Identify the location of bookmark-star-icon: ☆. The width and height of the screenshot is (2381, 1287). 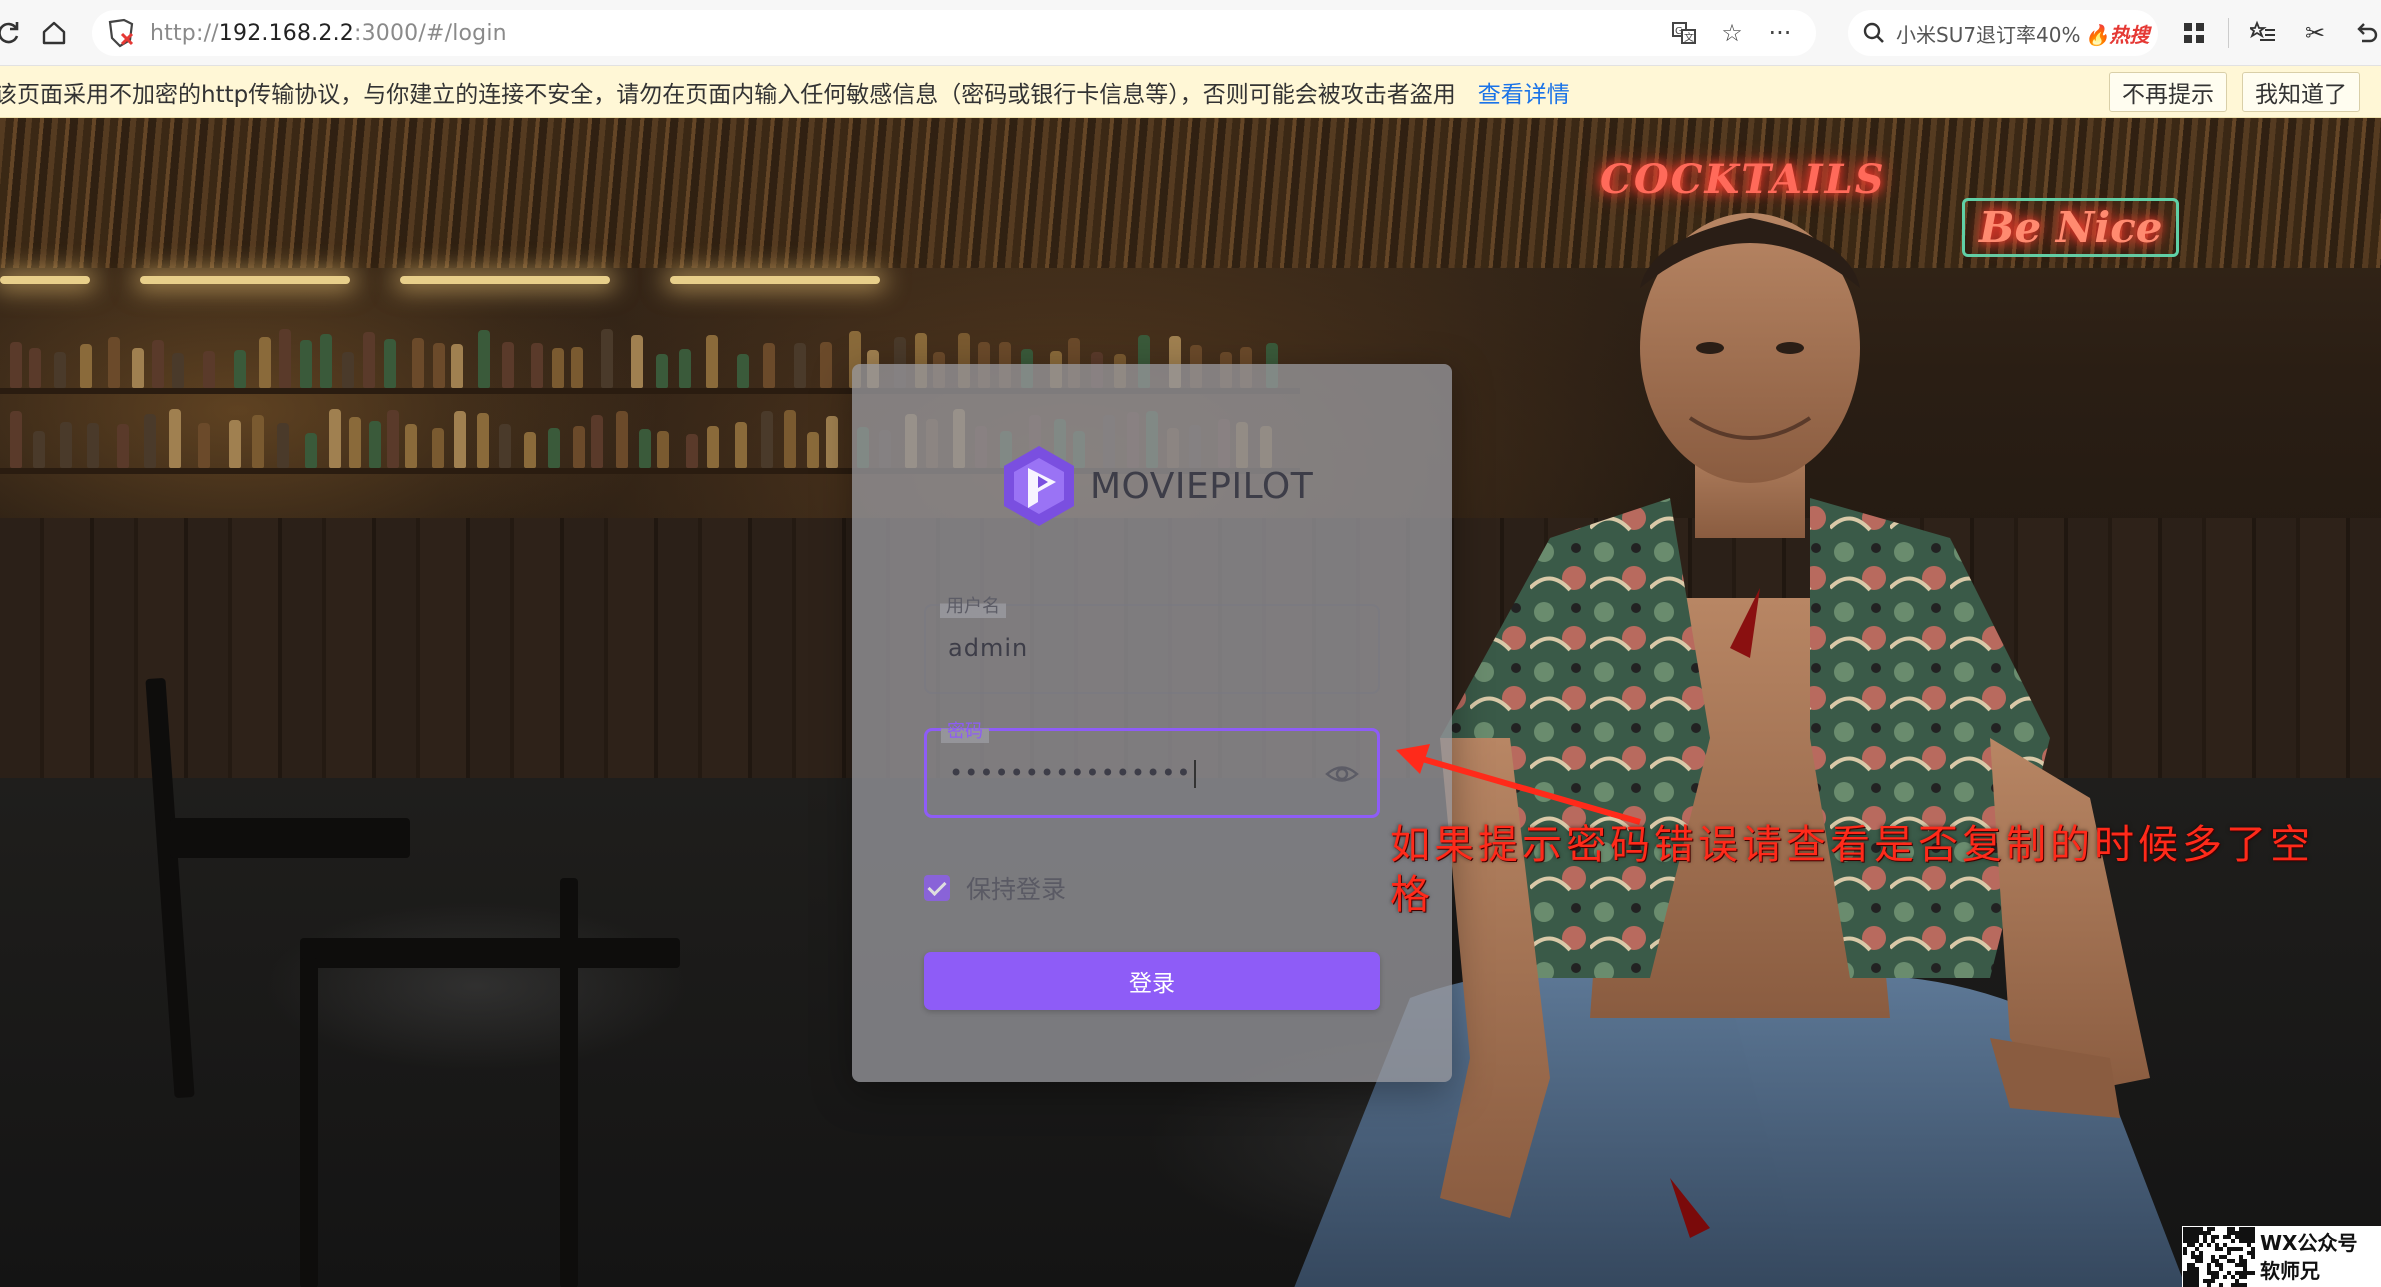
(1732, 33).